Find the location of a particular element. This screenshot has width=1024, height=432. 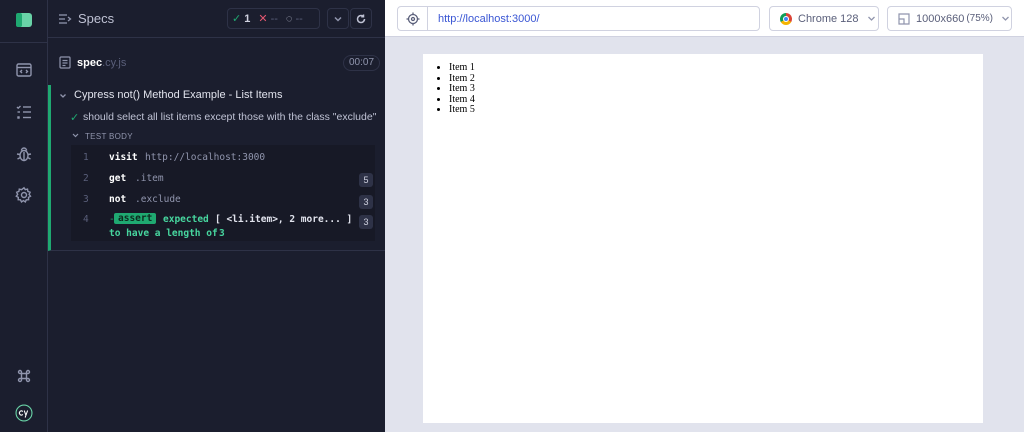

spec-file-row: spec.cy.js 00:07 is located at coordinates (216, 62).